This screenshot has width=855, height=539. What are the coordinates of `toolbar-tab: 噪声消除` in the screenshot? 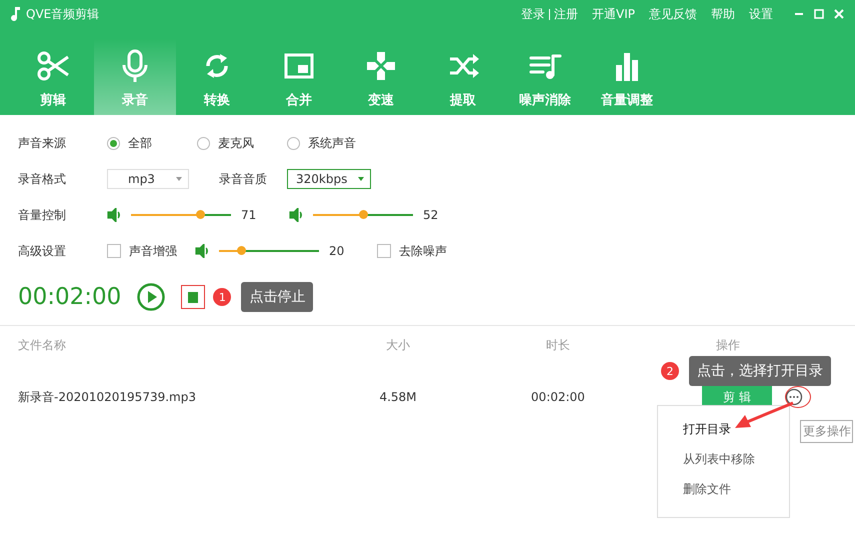 It's located at (545, 77).